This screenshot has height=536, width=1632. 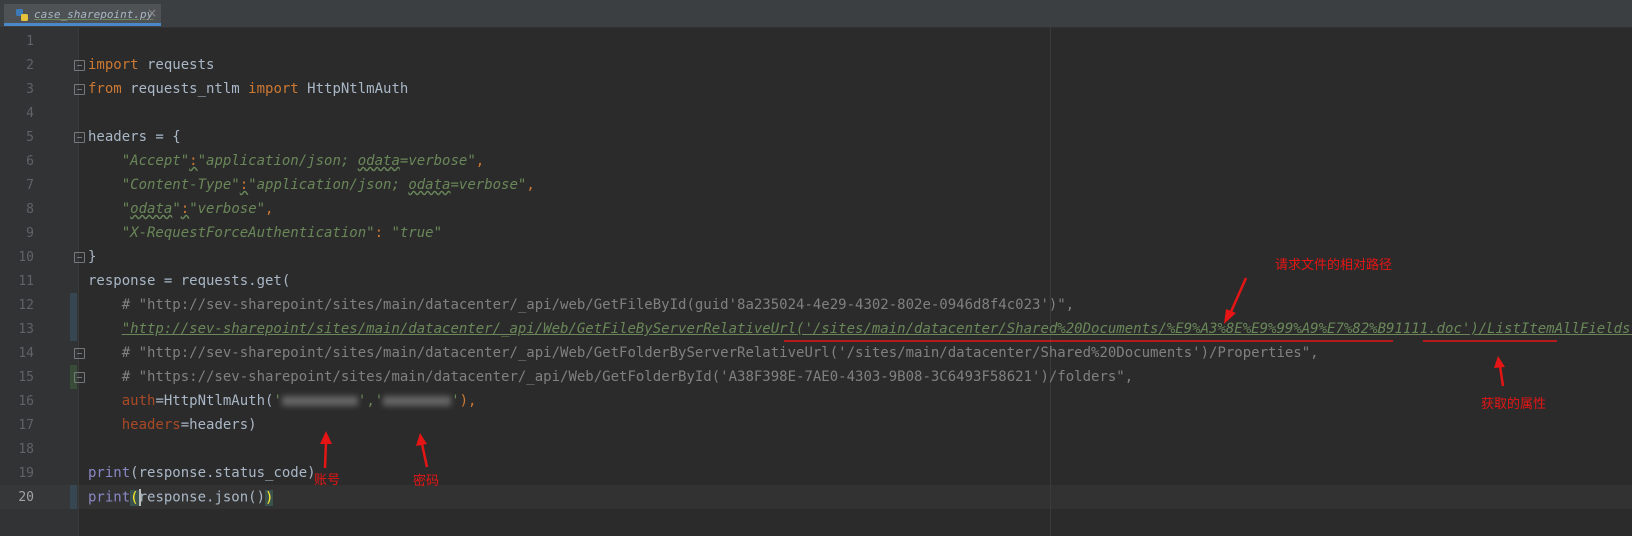 I want to click on line-number: 4, so click(x=30, y=113).